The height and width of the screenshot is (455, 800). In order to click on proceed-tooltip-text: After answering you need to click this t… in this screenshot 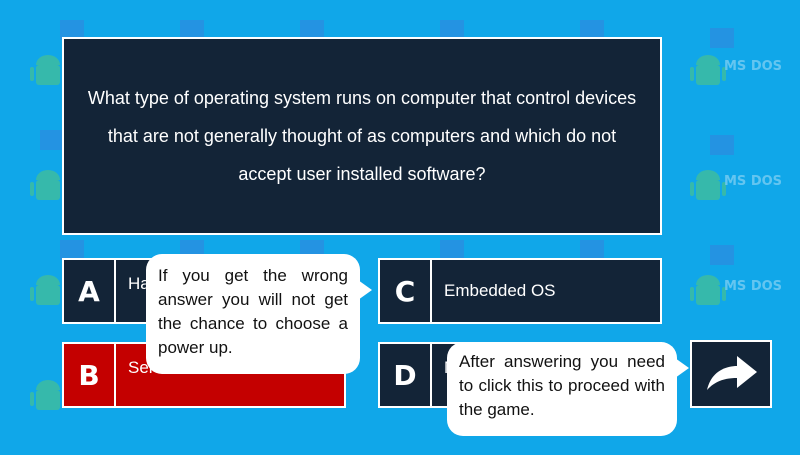, I will do `click(562, 385)`.